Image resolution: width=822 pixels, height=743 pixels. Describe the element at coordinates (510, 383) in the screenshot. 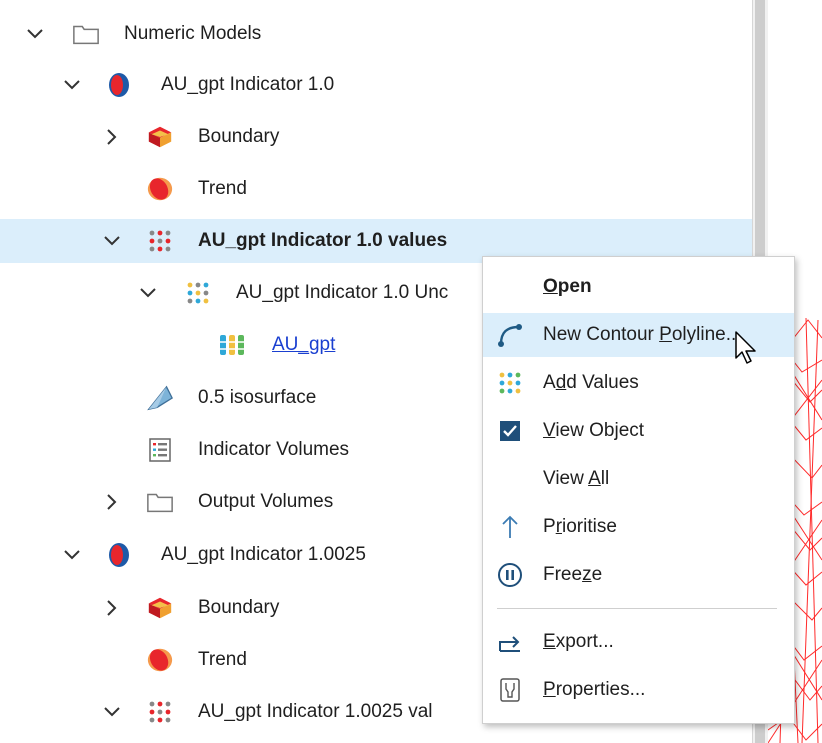

I see `add-values-icon` at that location.